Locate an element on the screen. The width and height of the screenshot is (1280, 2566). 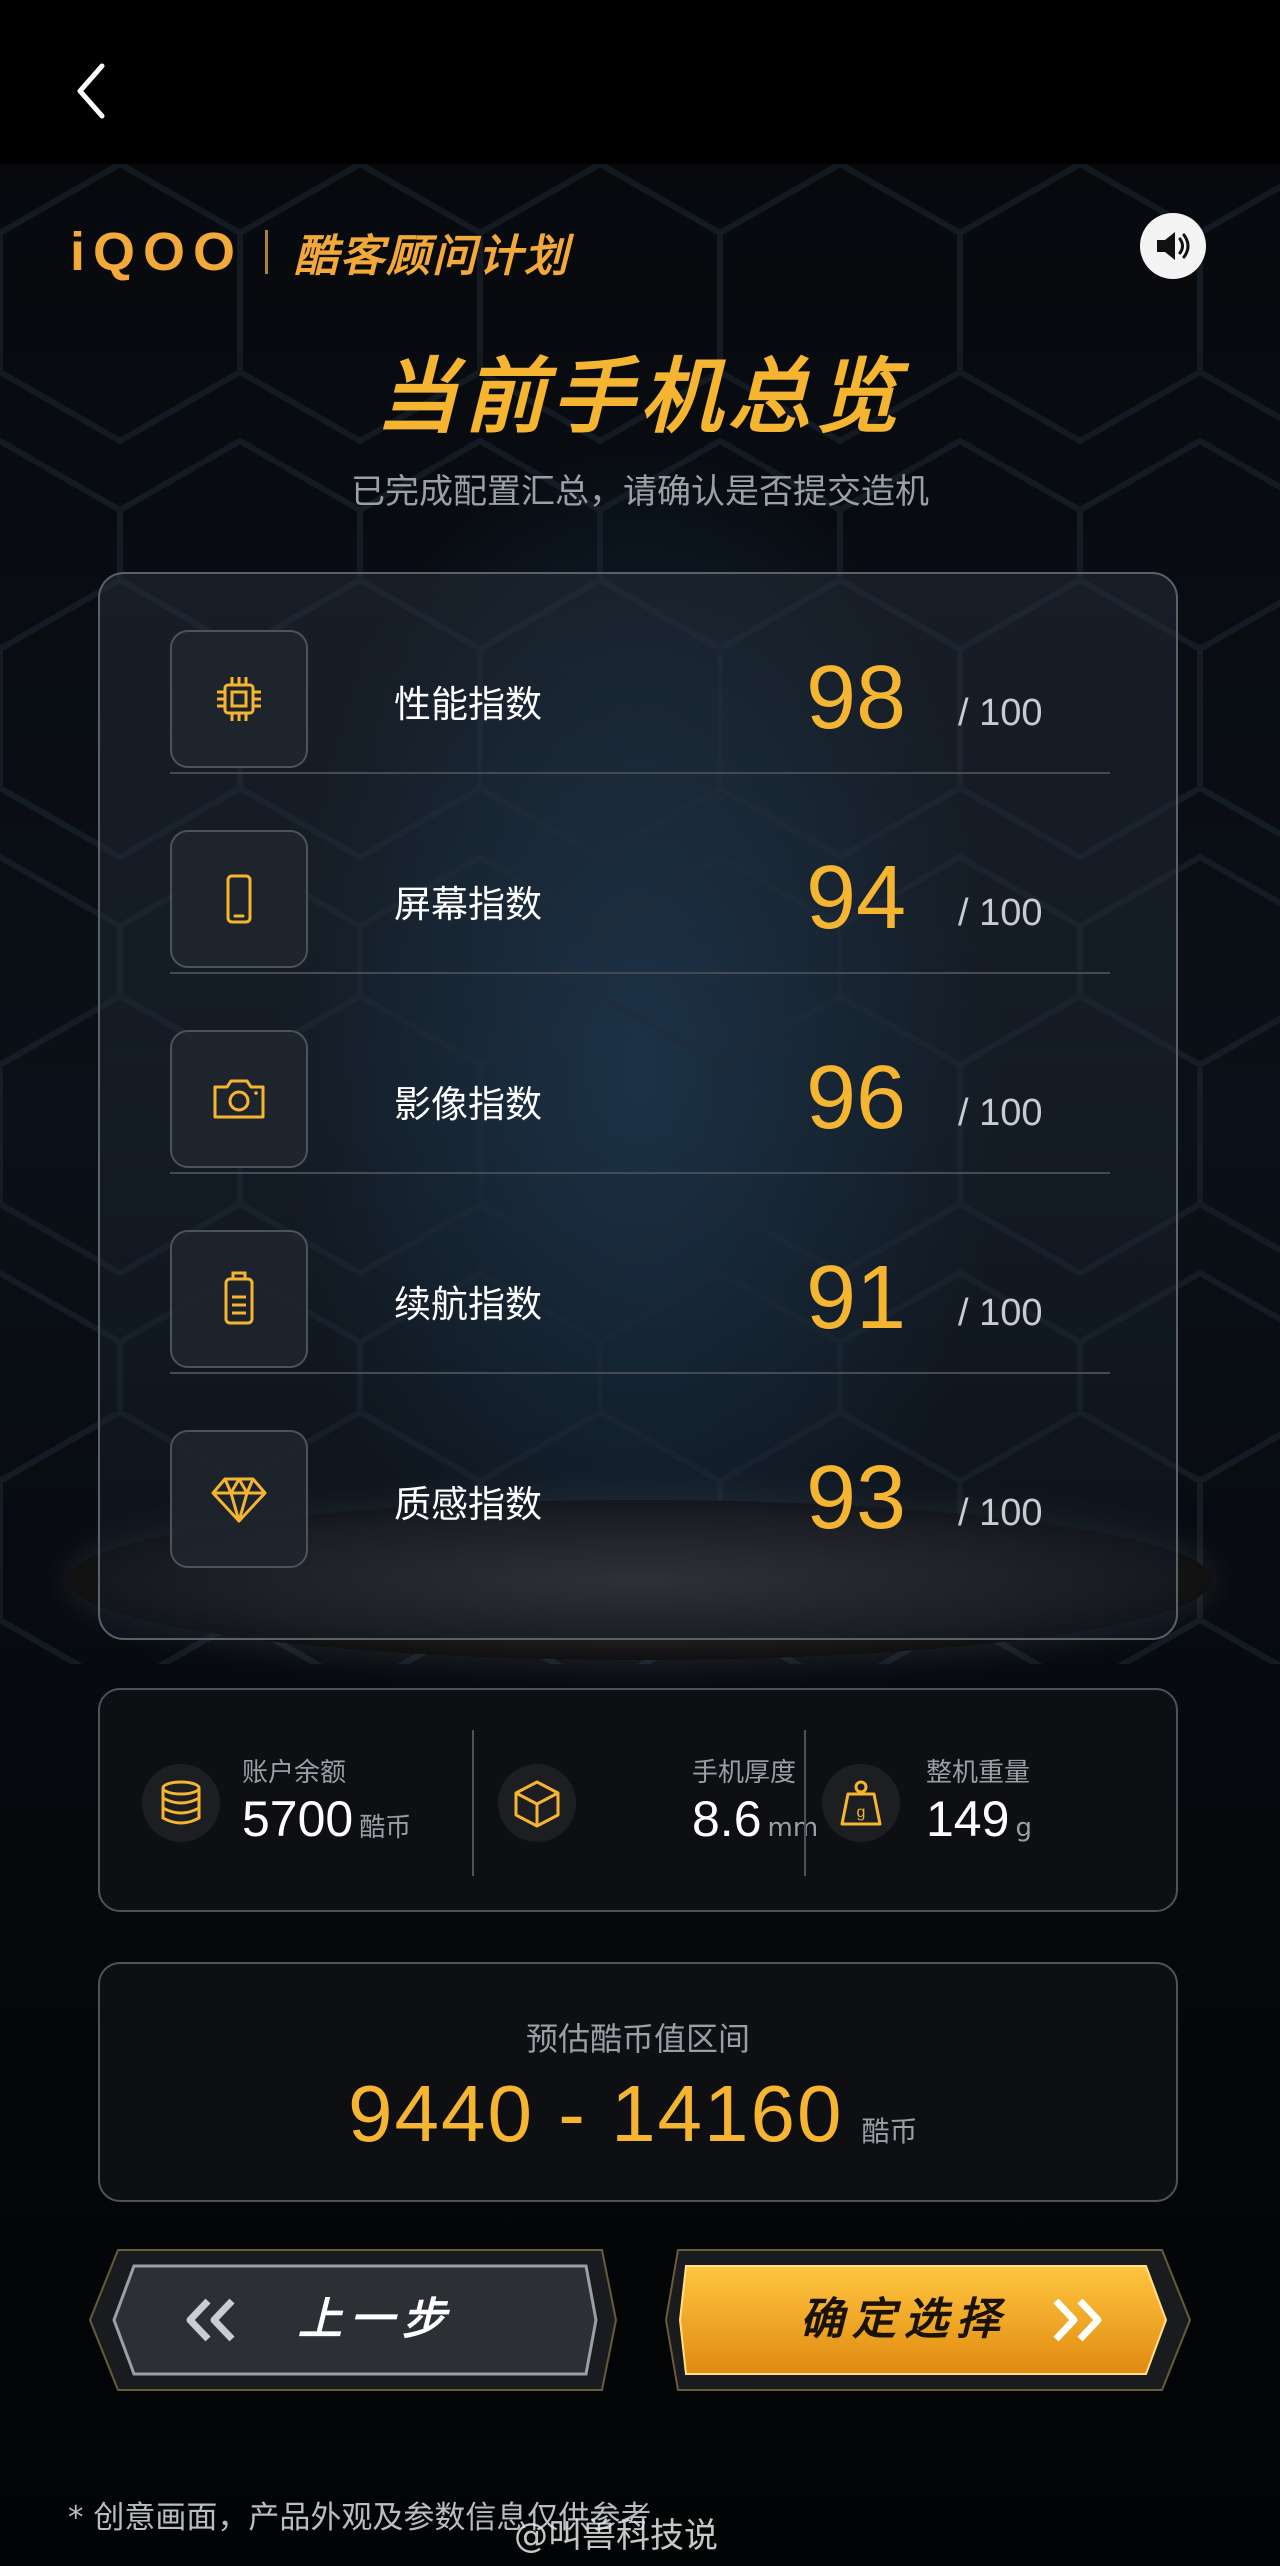
stat-value: 8.6 mm is located at coordinates (755, 1819).